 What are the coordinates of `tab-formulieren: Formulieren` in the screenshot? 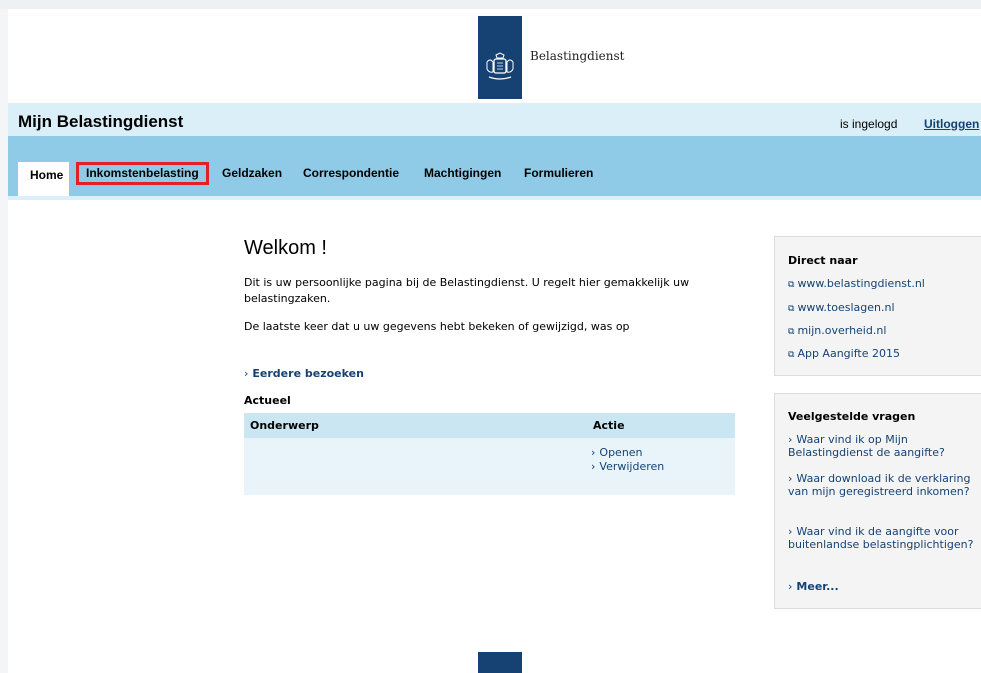 It's located at (558, 173).